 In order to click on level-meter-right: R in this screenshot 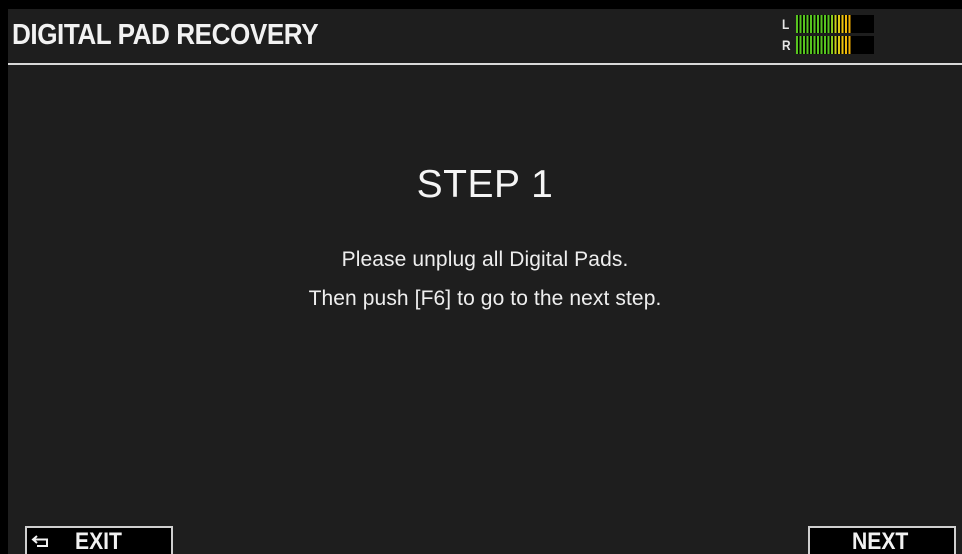, I will do `click(829, 45)`.